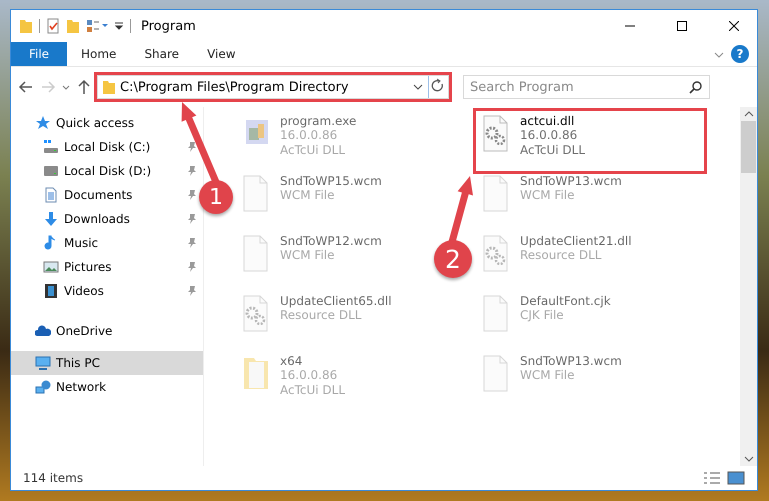  Describe the element at coordinates (542, 315) in the screenshot. I see `file-detail: CJK File` at that location.